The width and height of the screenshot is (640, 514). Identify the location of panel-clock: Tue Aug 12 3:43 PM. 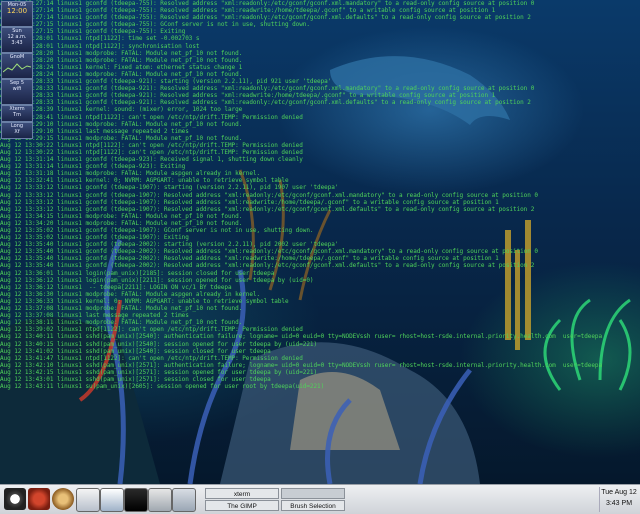
(618, 499).